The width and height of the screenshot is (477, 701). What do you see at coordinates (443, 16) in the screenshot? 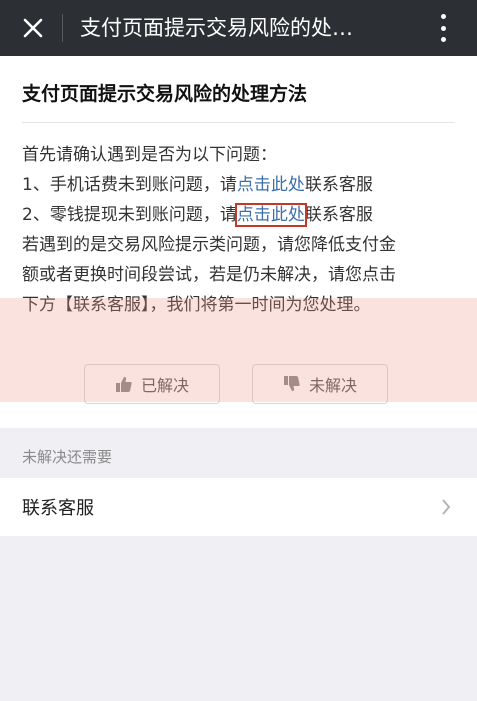
I see `more-vertical-icon` at bounding box center [443, 16].